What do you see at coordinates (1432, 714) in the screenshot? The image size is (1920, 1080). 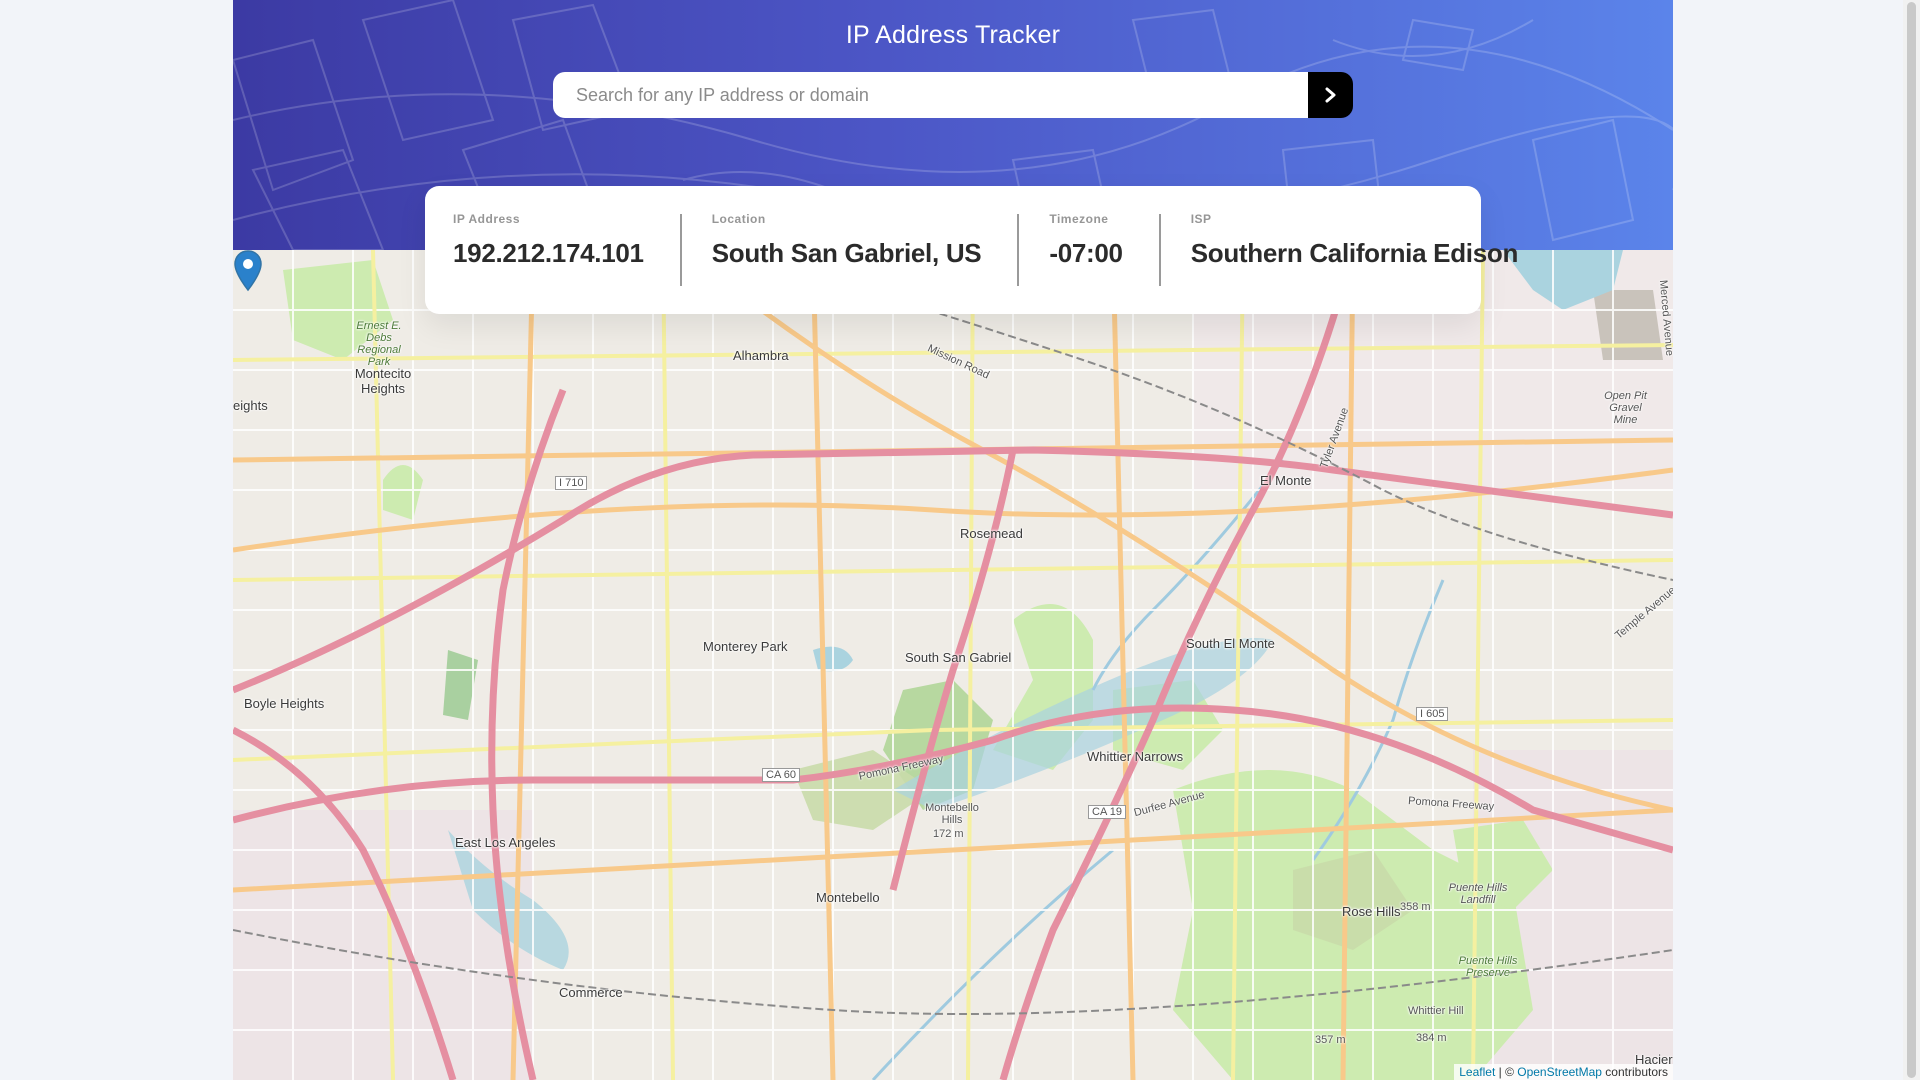 I see `road-label-i605: I 605` at bounding box center [1432, 714].